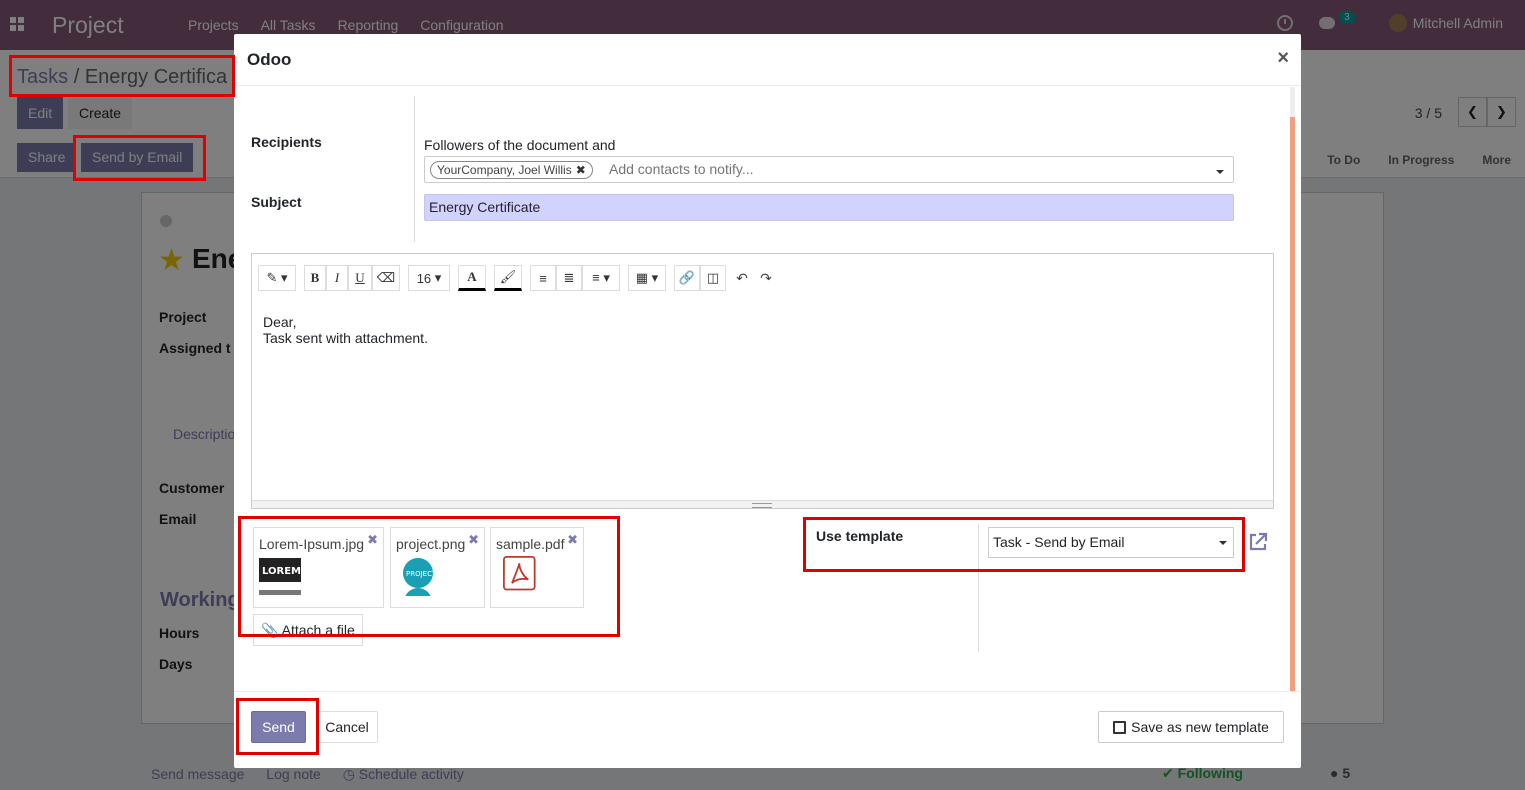 The image size is (1525, 790). I want to click on style-wand-icon: ✎ ▾, so click(277, 278).